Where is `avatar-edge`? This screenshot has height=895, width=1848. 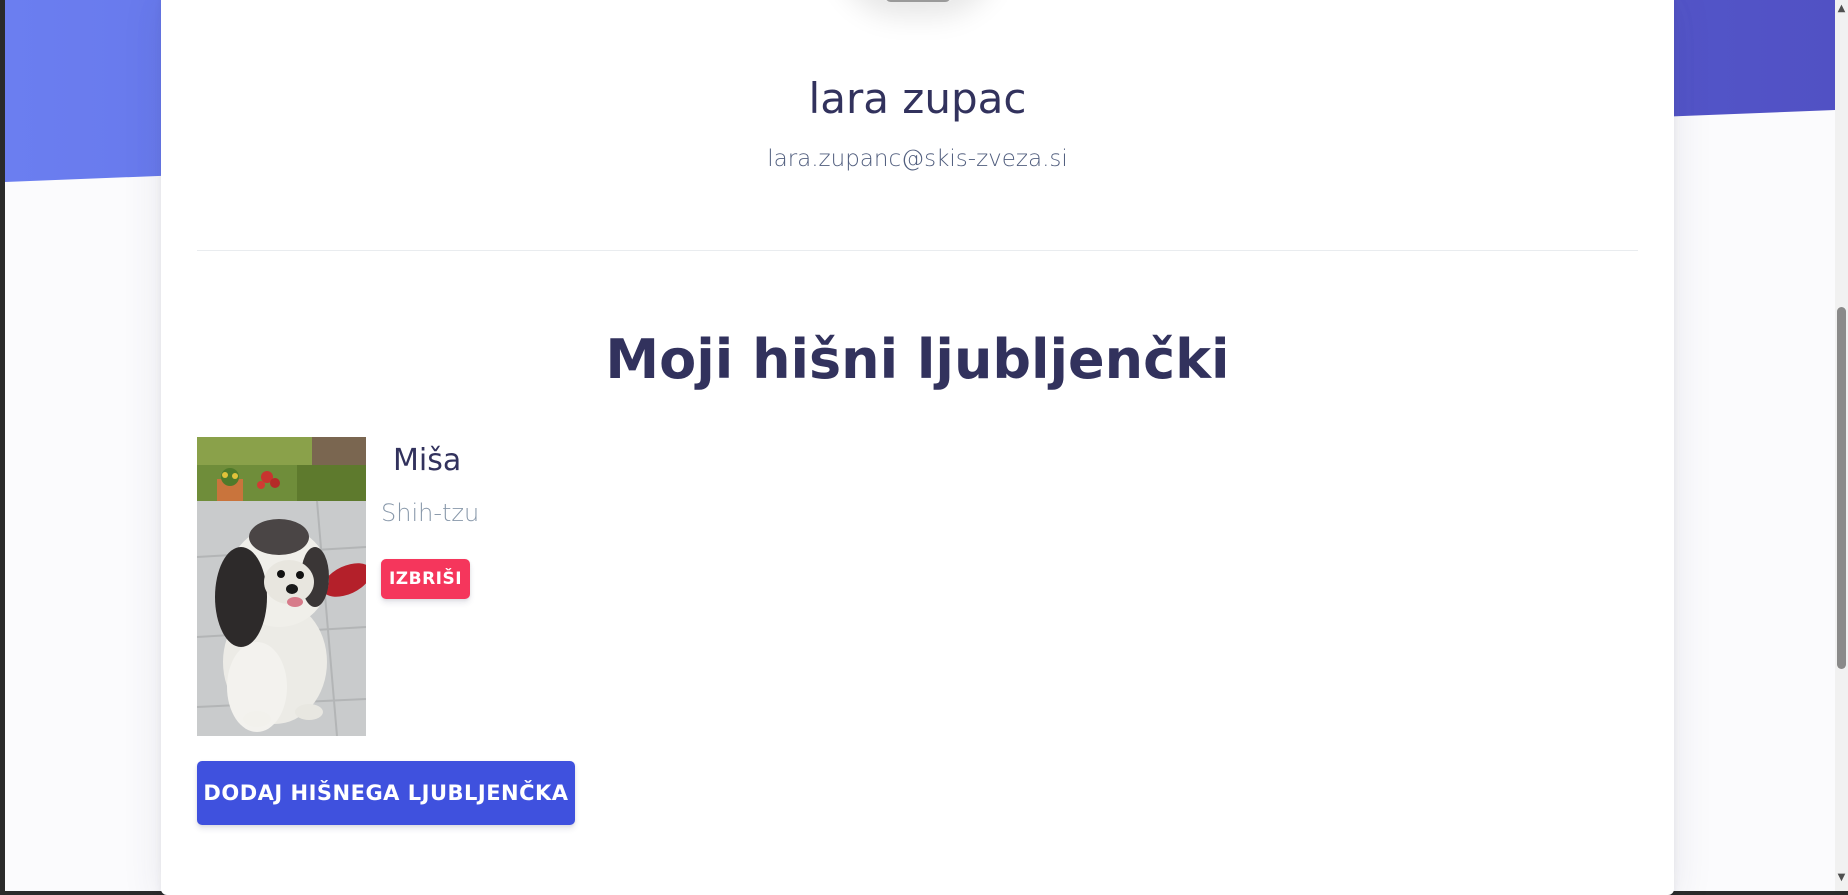 avatar-edge is located at coordinates (918, 1).